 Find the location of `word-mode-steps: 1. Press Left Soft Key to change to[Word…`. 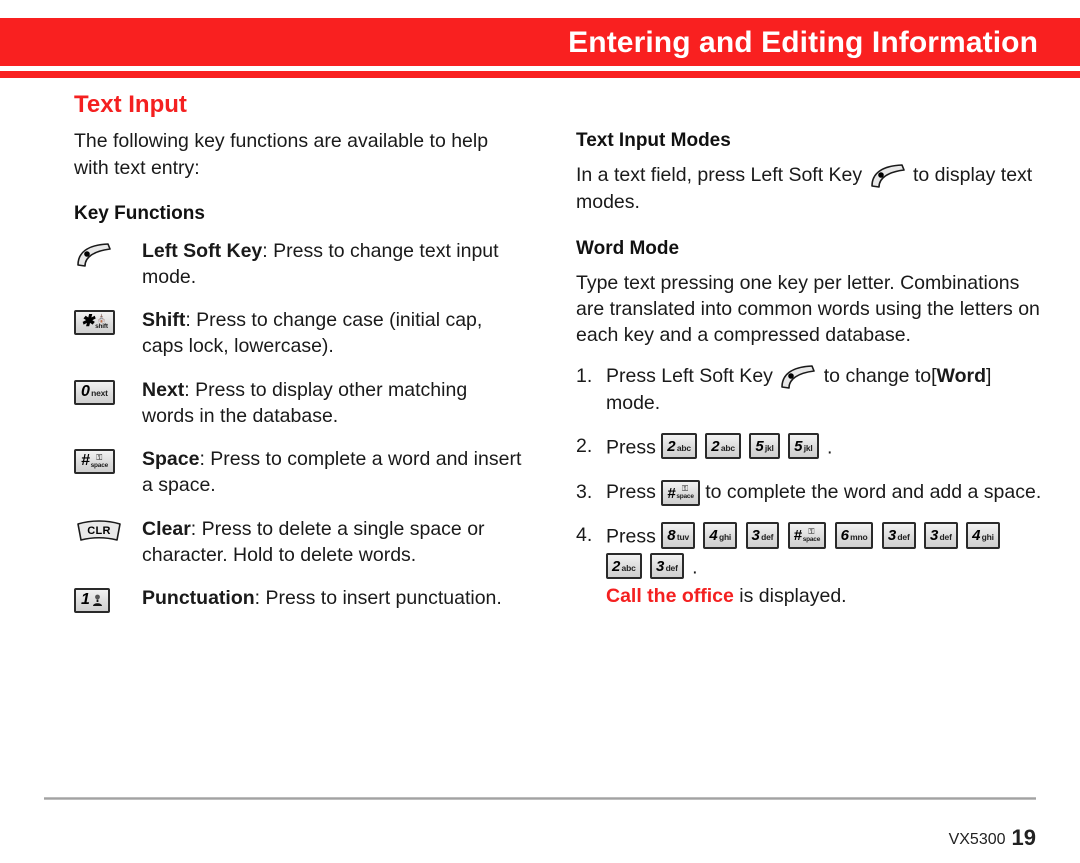

word-mode-steps: 1. Press Left Soft Key to change to[Word… is located at coordinates (811, 487).